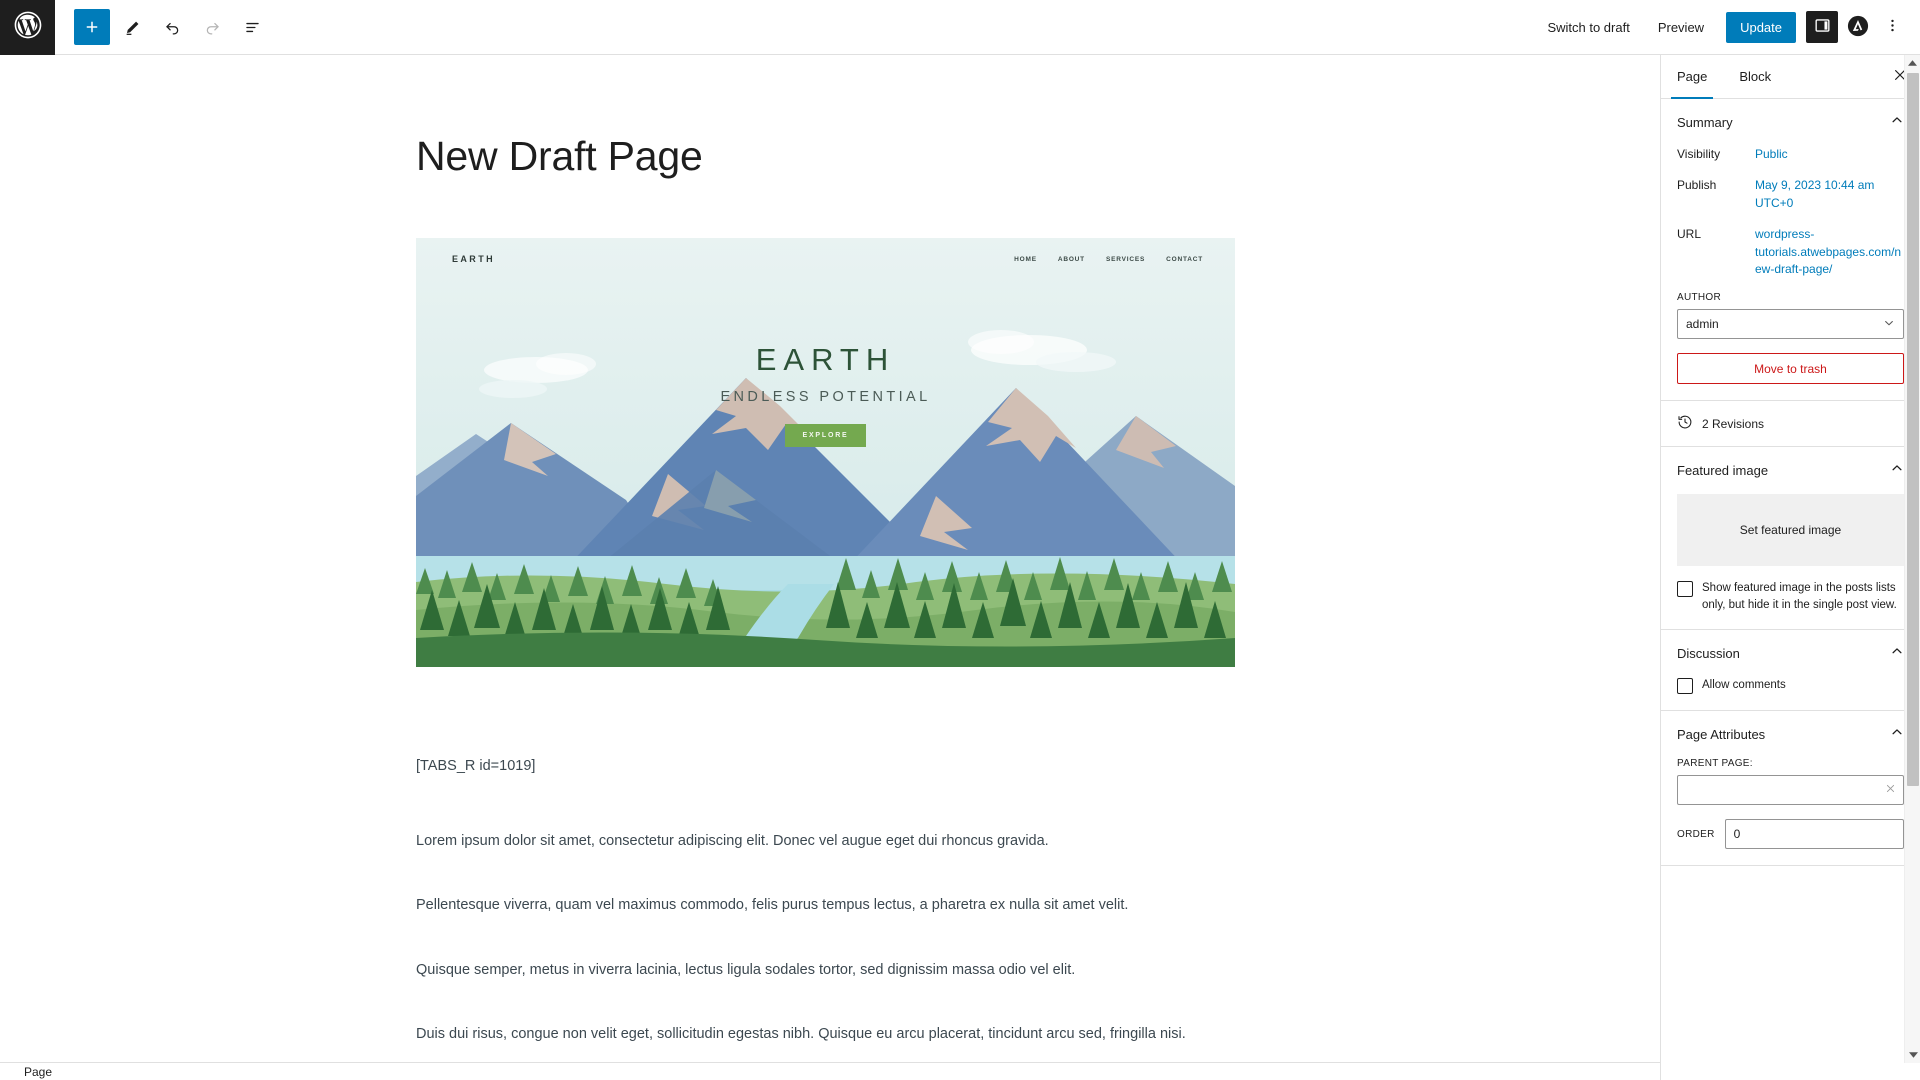 The image size is (1920, 1080). What do you see at coordinates (1705, 122) in the screenshot?
I see `summary-heading: Summary` at bounding box center [1705, 122].